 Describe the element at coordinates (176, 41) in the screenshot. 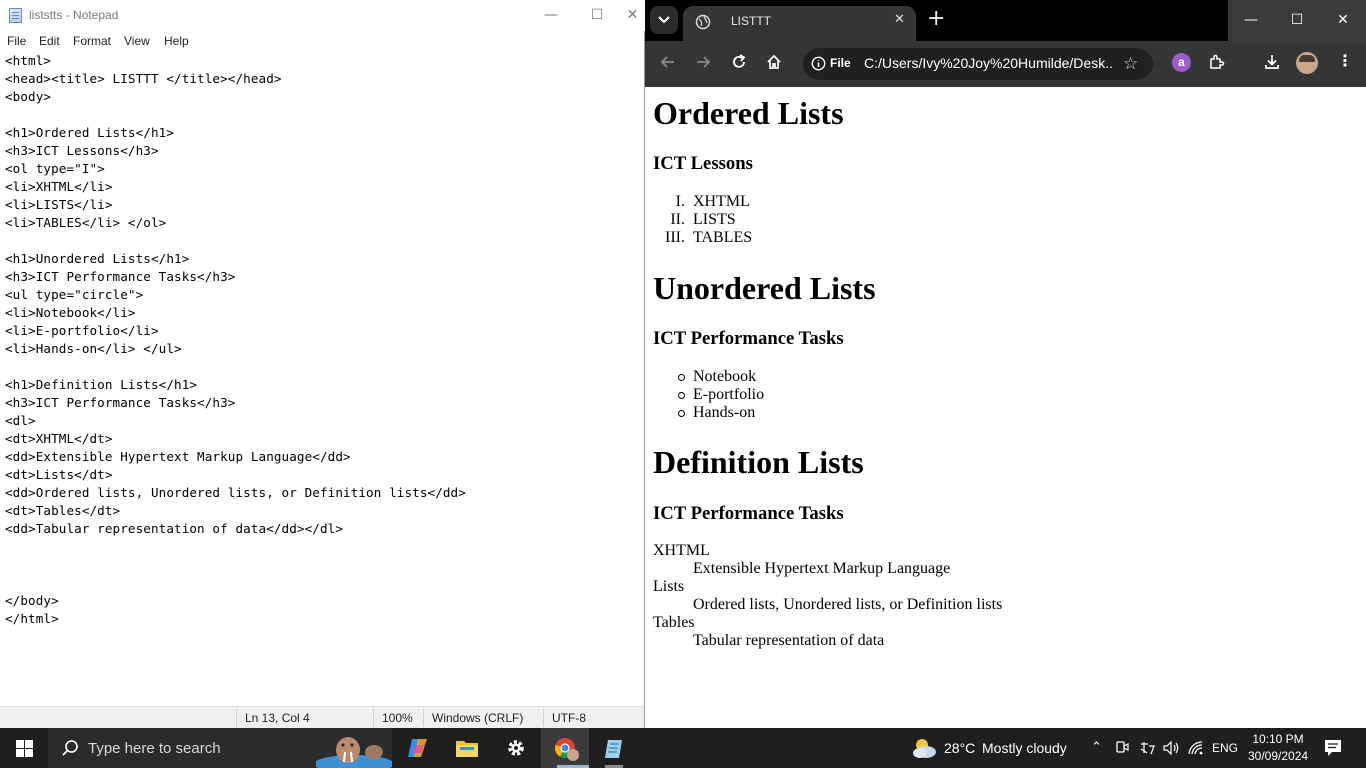

I see `menu-help: Help` at that location.